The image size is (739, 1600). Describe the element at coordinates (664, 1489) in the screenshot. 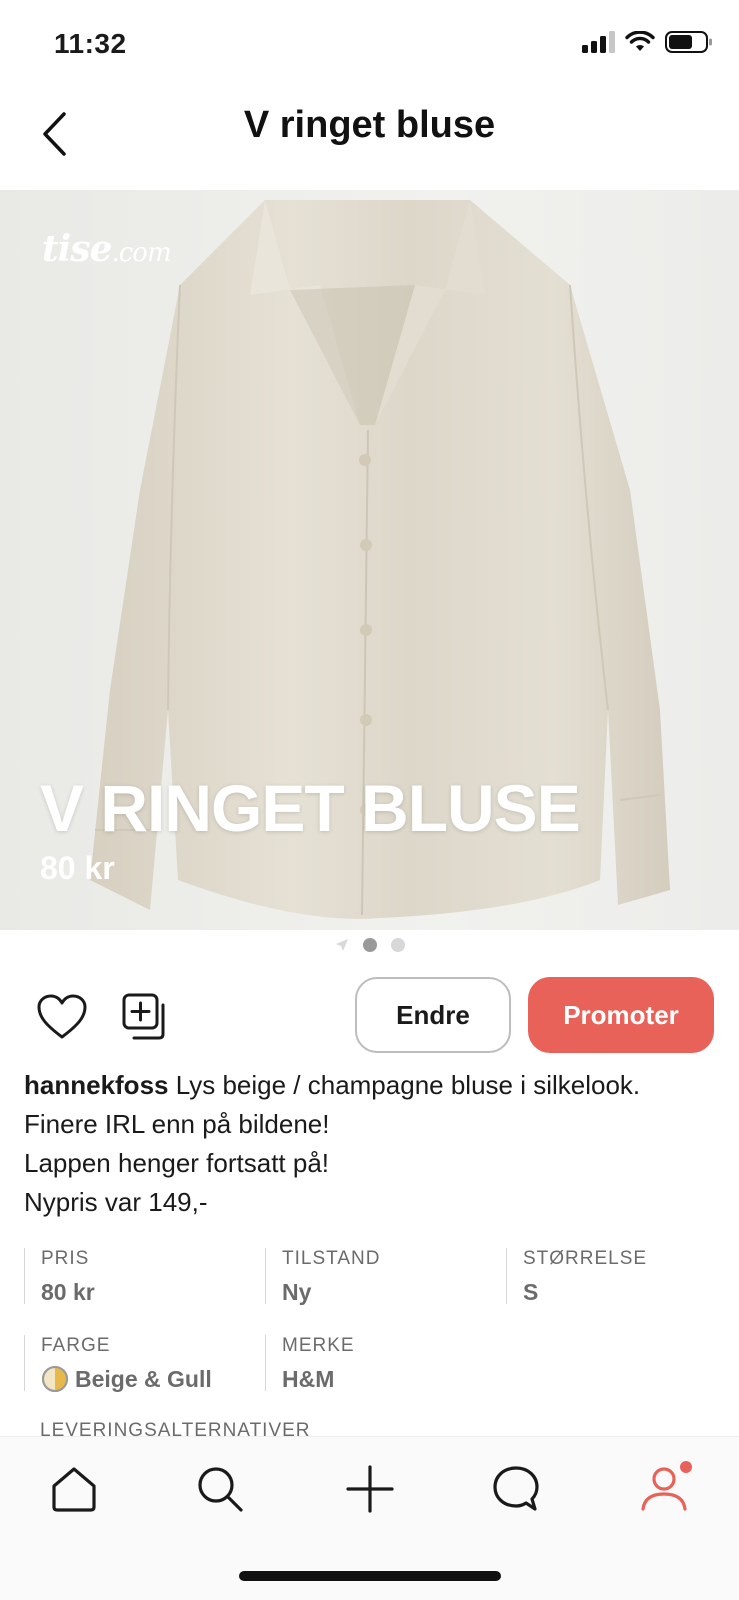

I see `tab-profile` at that location.